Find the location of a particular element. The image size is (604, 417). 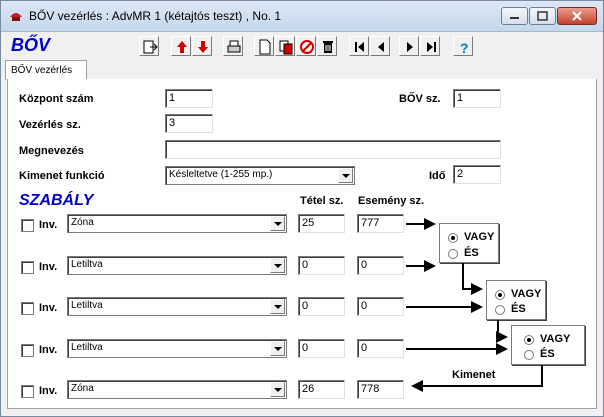

arrow-group1-out is located at coordinates (472, 279).